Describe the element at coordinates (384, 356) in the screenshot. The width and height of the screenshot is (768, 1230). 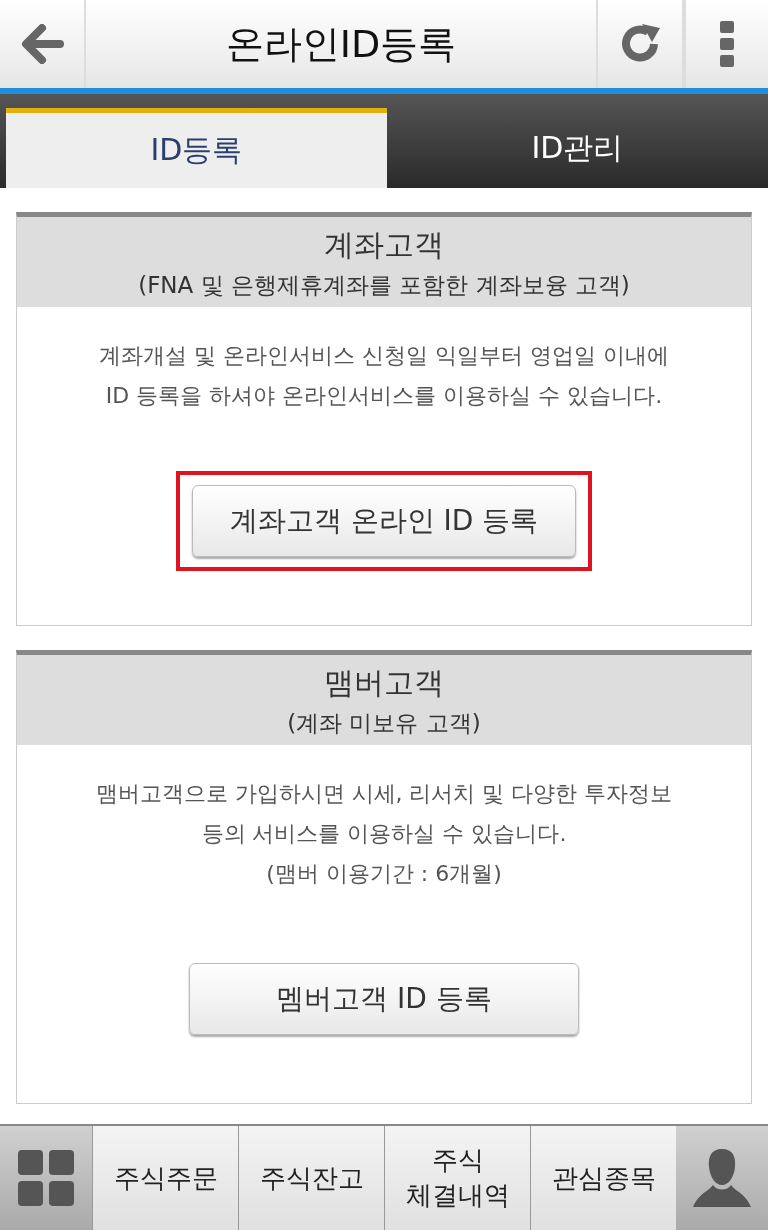
I see `description-text: 계좌개설 및 온라인서비스 신청일 익일부터 영업일 이내에` at that location.